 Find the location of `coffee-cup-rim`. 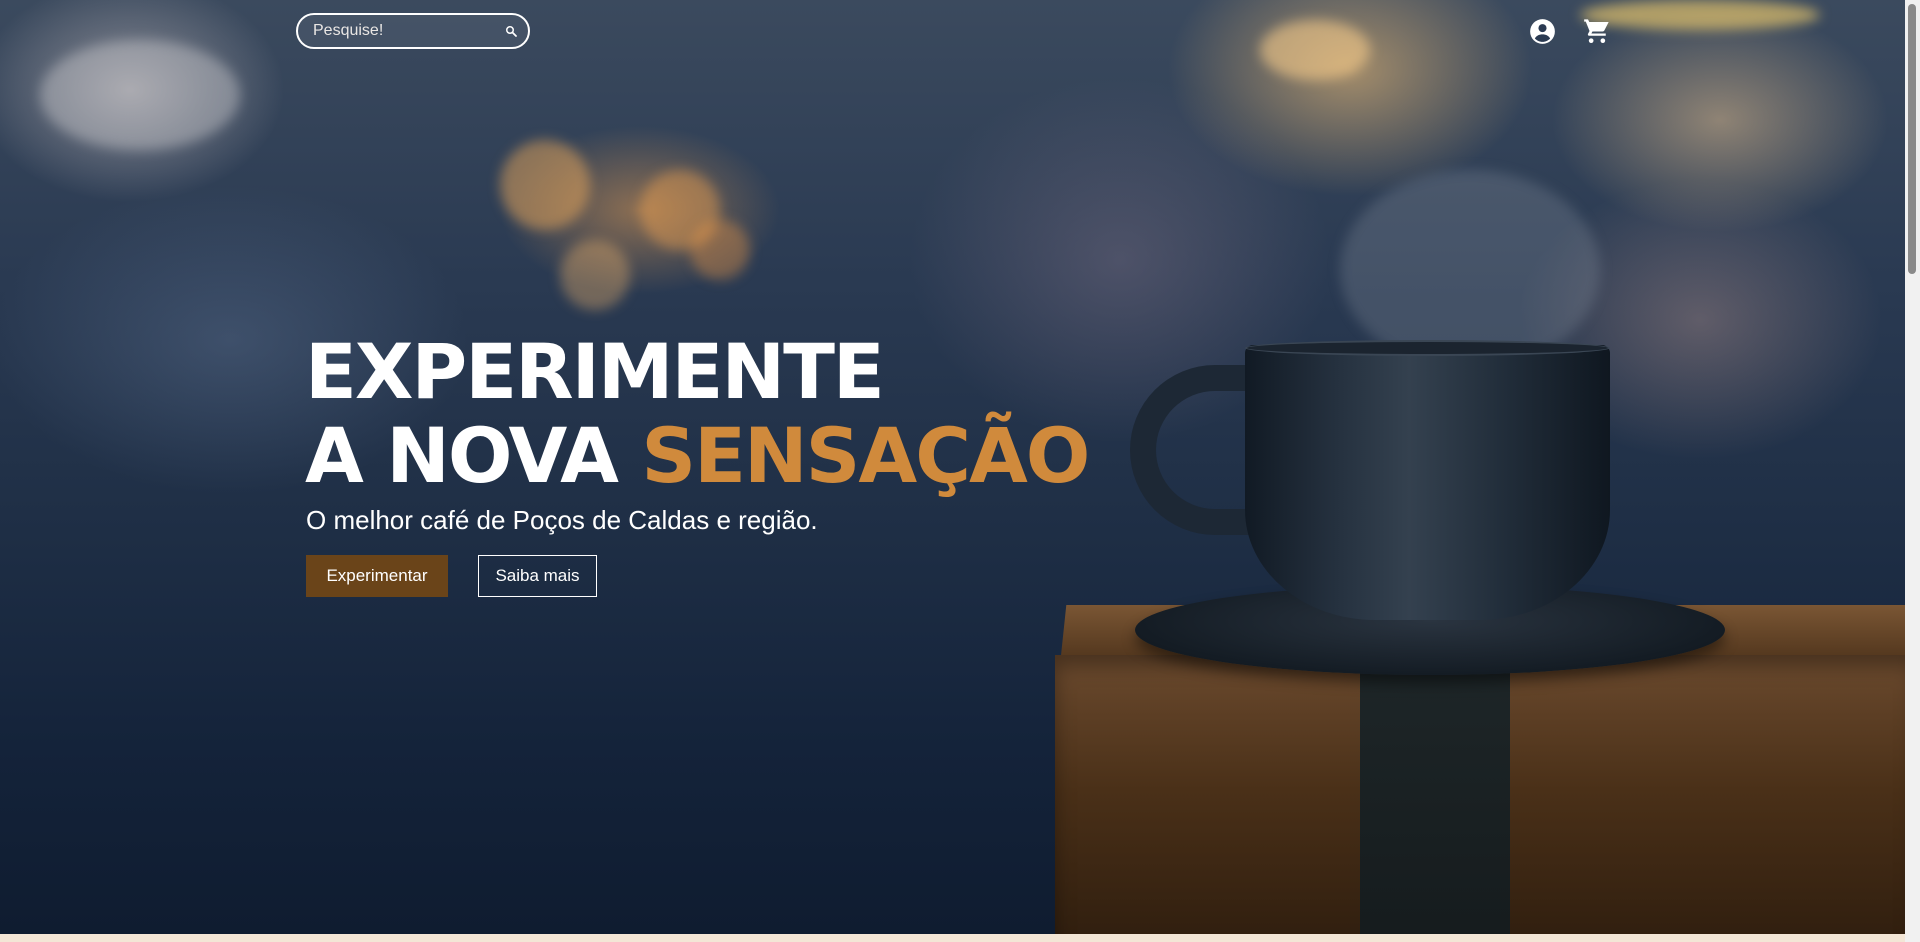

coffee-cup-rim is located at coordinates (1427, 348).